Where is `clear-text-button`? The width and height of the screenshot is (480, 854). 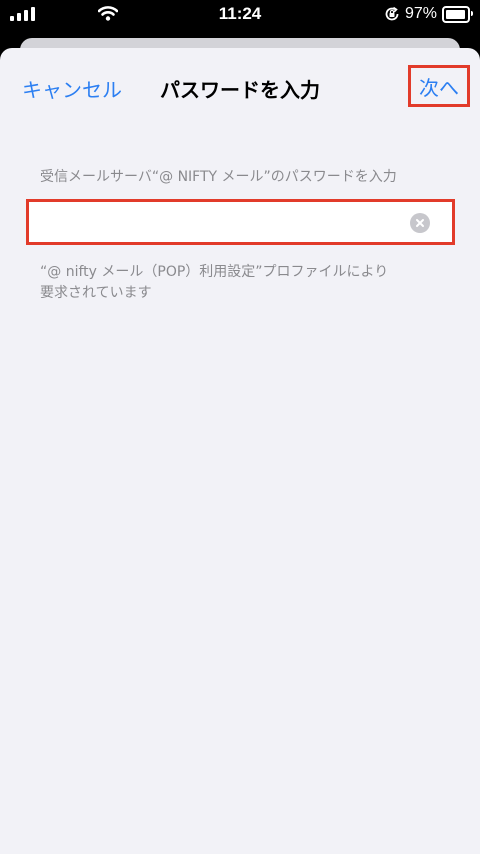 clear-text-button is located at coordinates (420, 223).